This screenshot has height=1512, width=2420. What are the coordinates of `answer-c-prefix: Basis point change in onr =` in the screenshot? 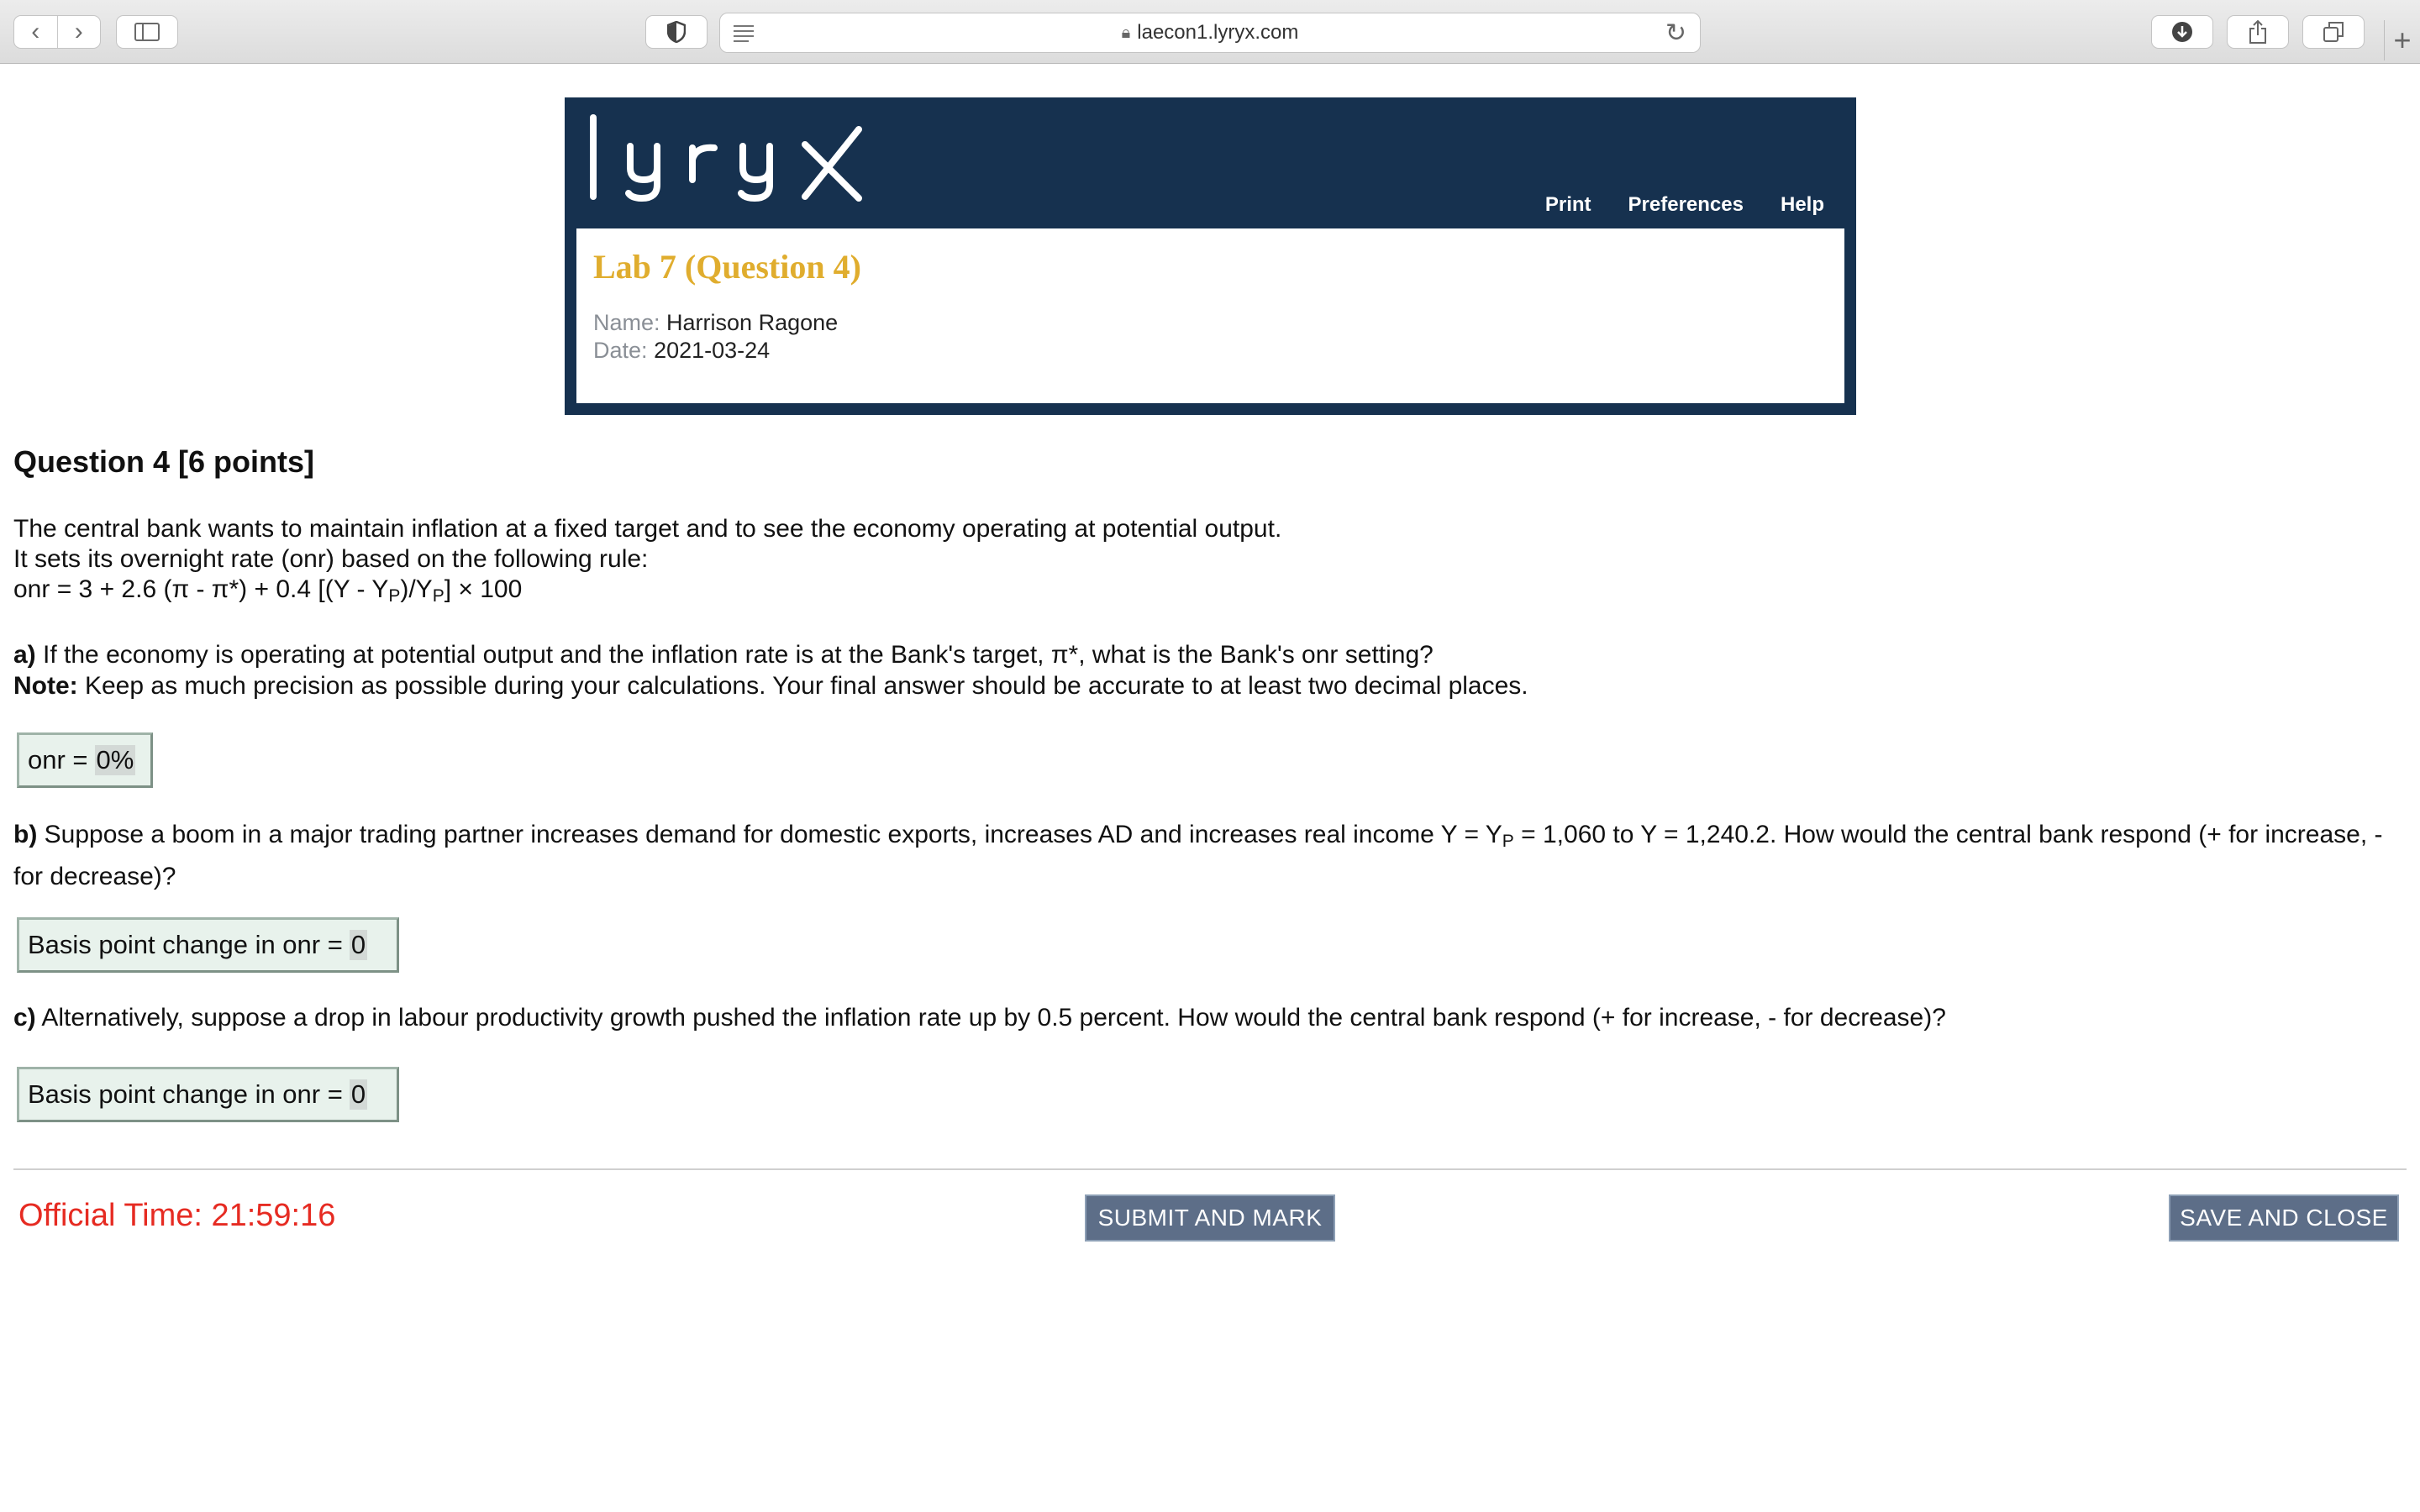 It's located at (185, 1094).